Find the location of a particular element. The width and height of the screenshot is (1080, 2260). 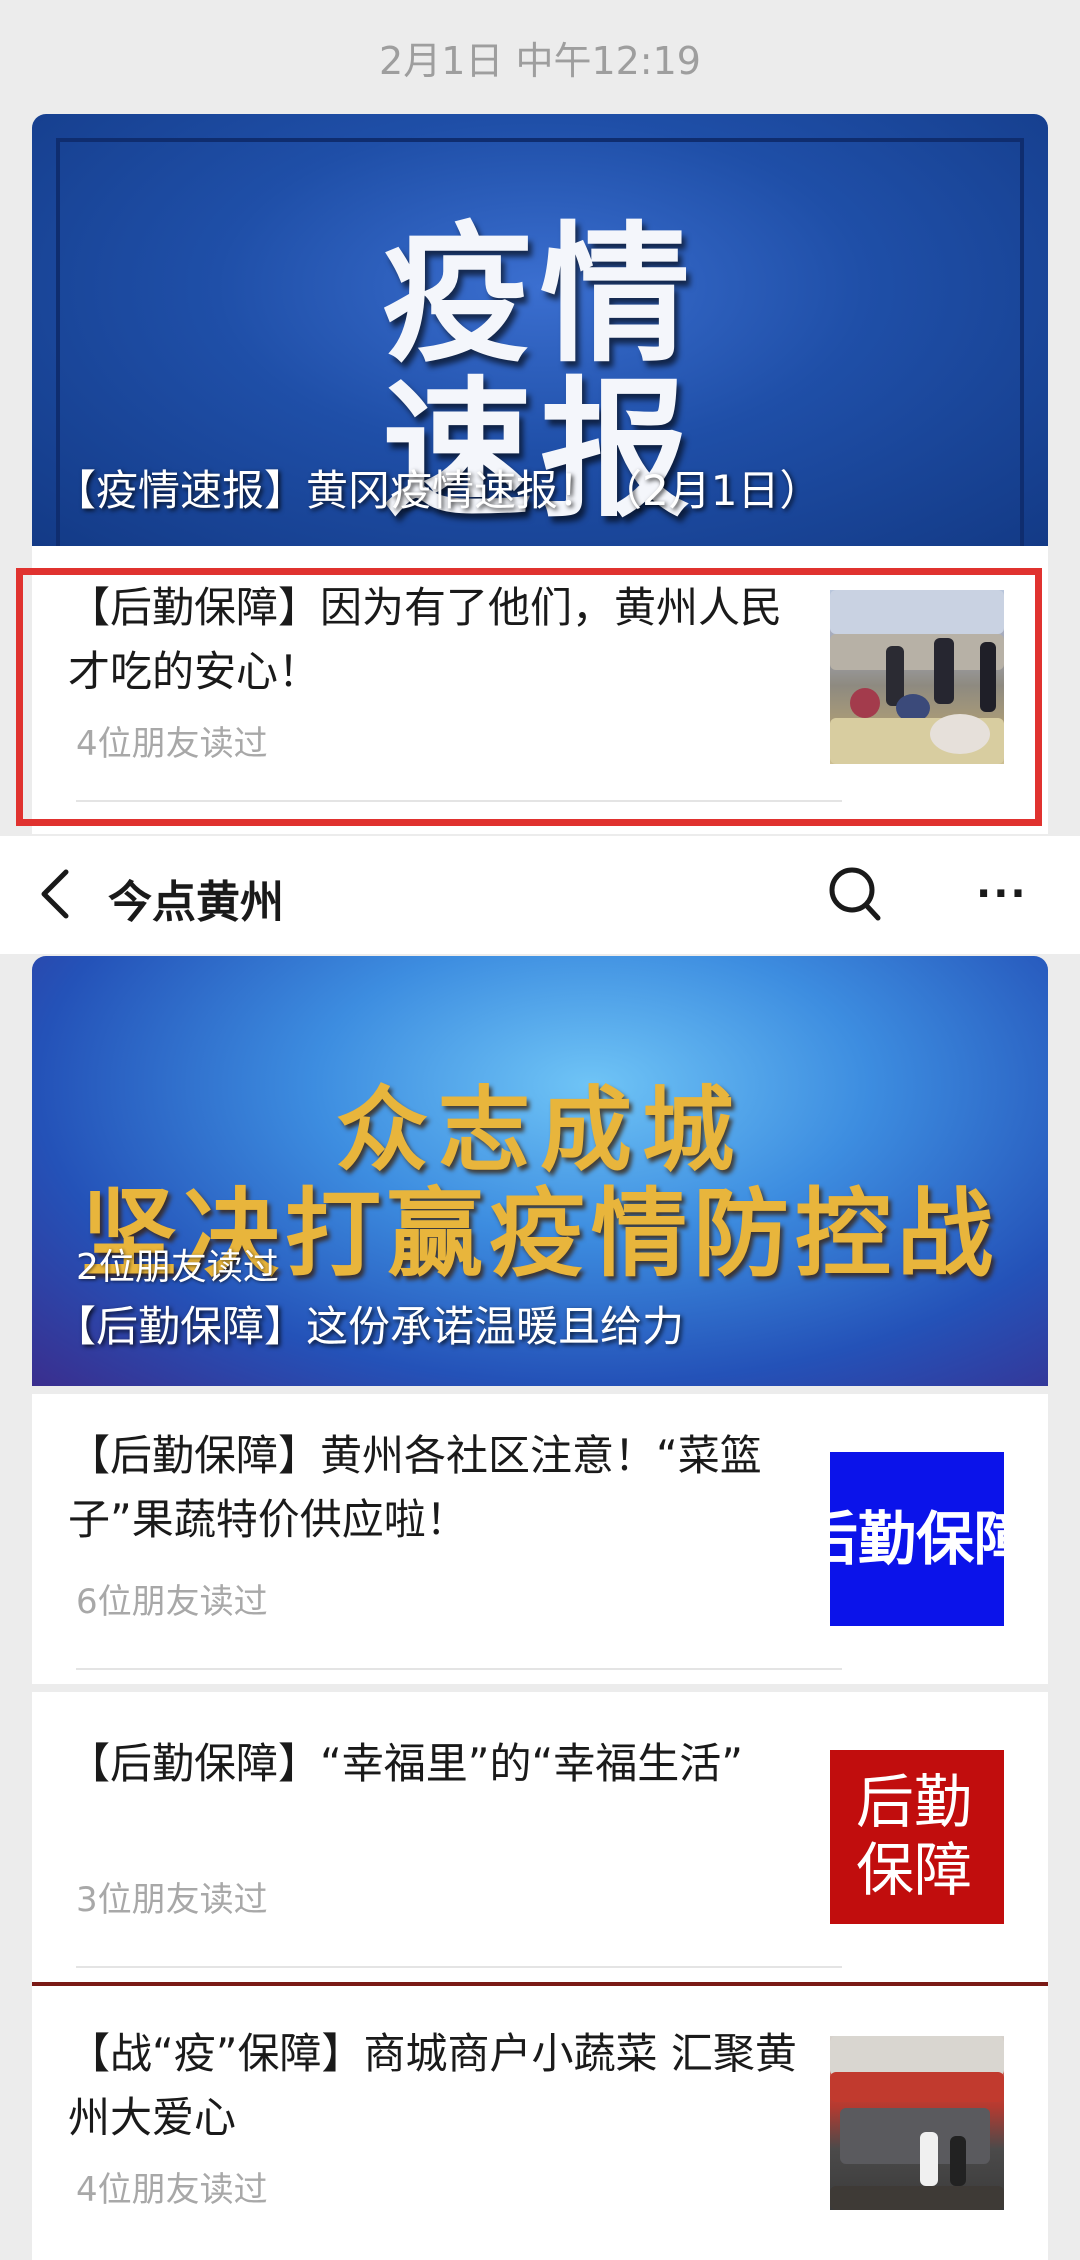

article-thumbnail: 后勤 保障 is located at coordinates (917, 1837).